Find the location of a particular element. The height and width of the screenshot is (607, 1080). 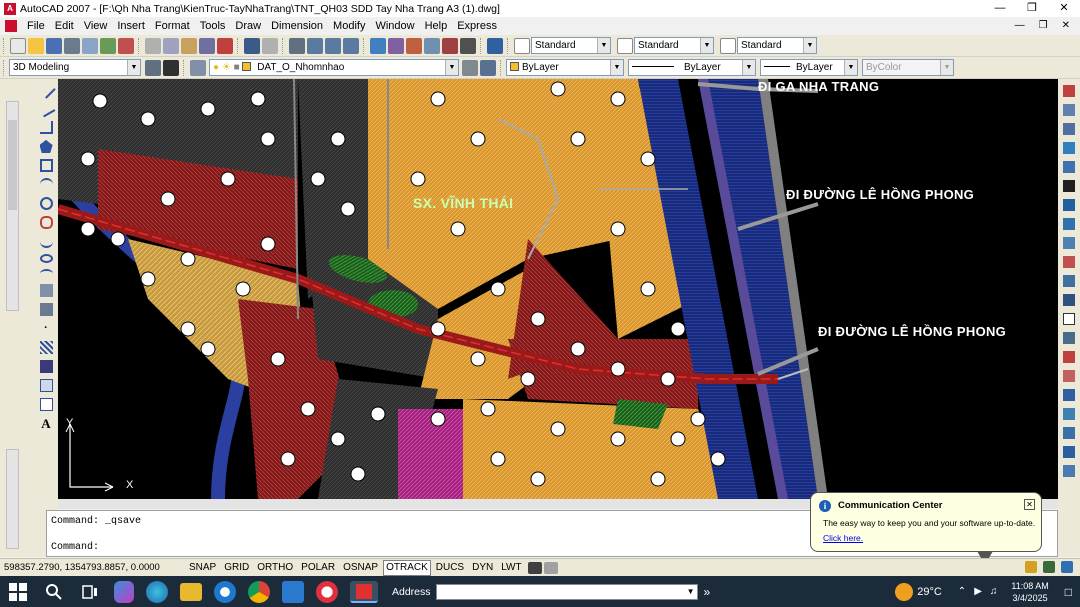

spline-icon is located at coordinates (46, 241).